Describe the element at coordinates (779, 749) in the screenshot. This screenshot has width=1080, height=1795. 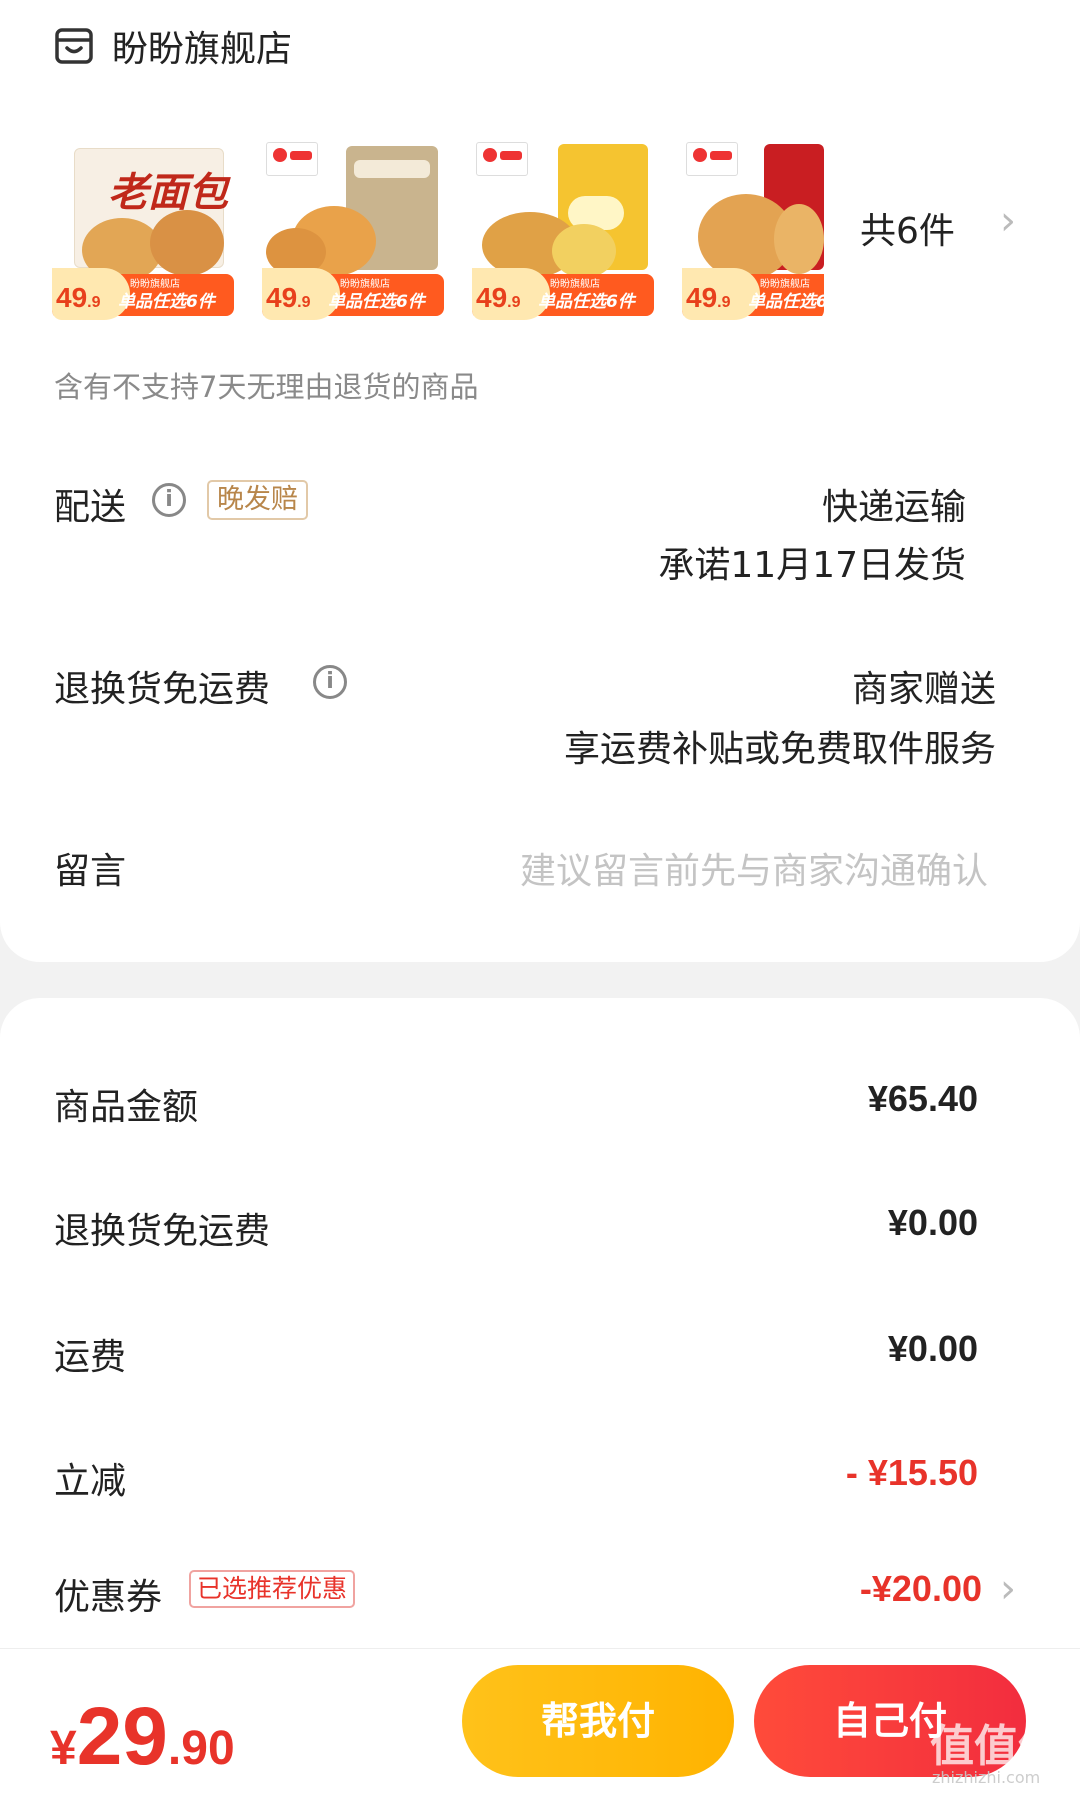
I see `return-free-desc: 享运费补贴或免费取件服务` at that location.